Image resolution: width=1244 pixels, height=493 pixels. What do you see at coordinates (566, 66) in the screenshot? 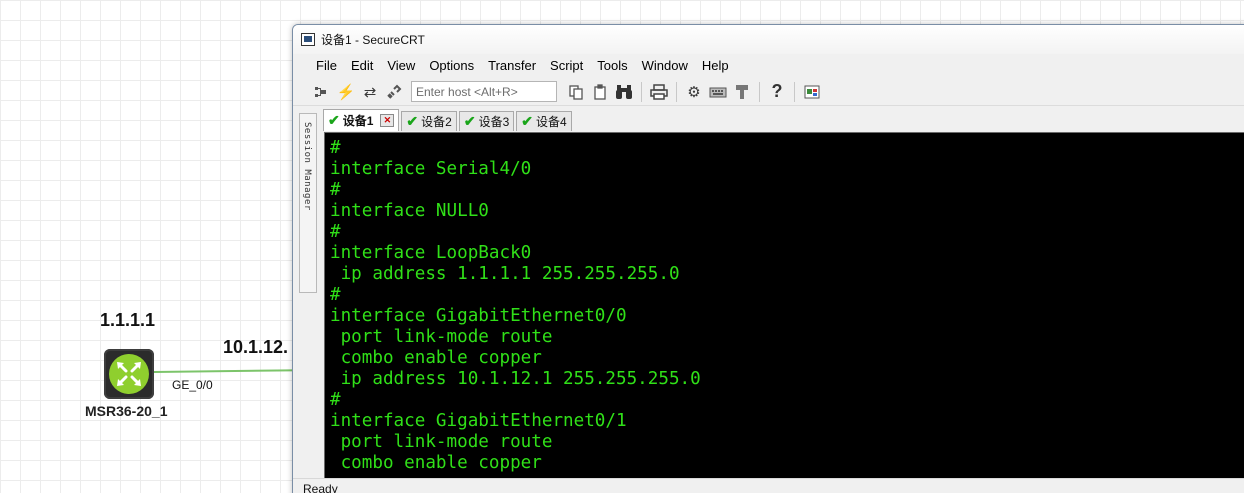
I see `menu-script: Script` at bounding box center [566, 66].